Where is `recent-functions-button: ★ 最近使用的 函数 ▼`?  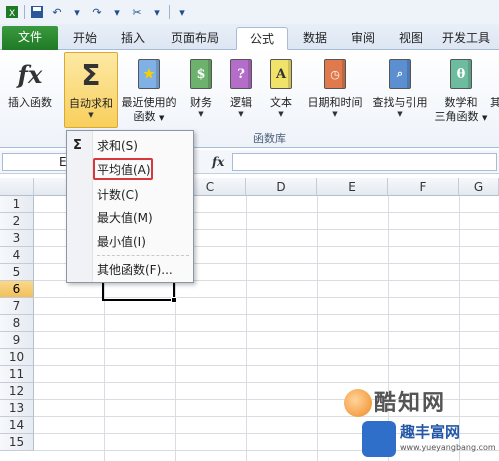
recent-functions-button: ★ 最近使用的 函数 ▼ is located at coordinates (149, 90).